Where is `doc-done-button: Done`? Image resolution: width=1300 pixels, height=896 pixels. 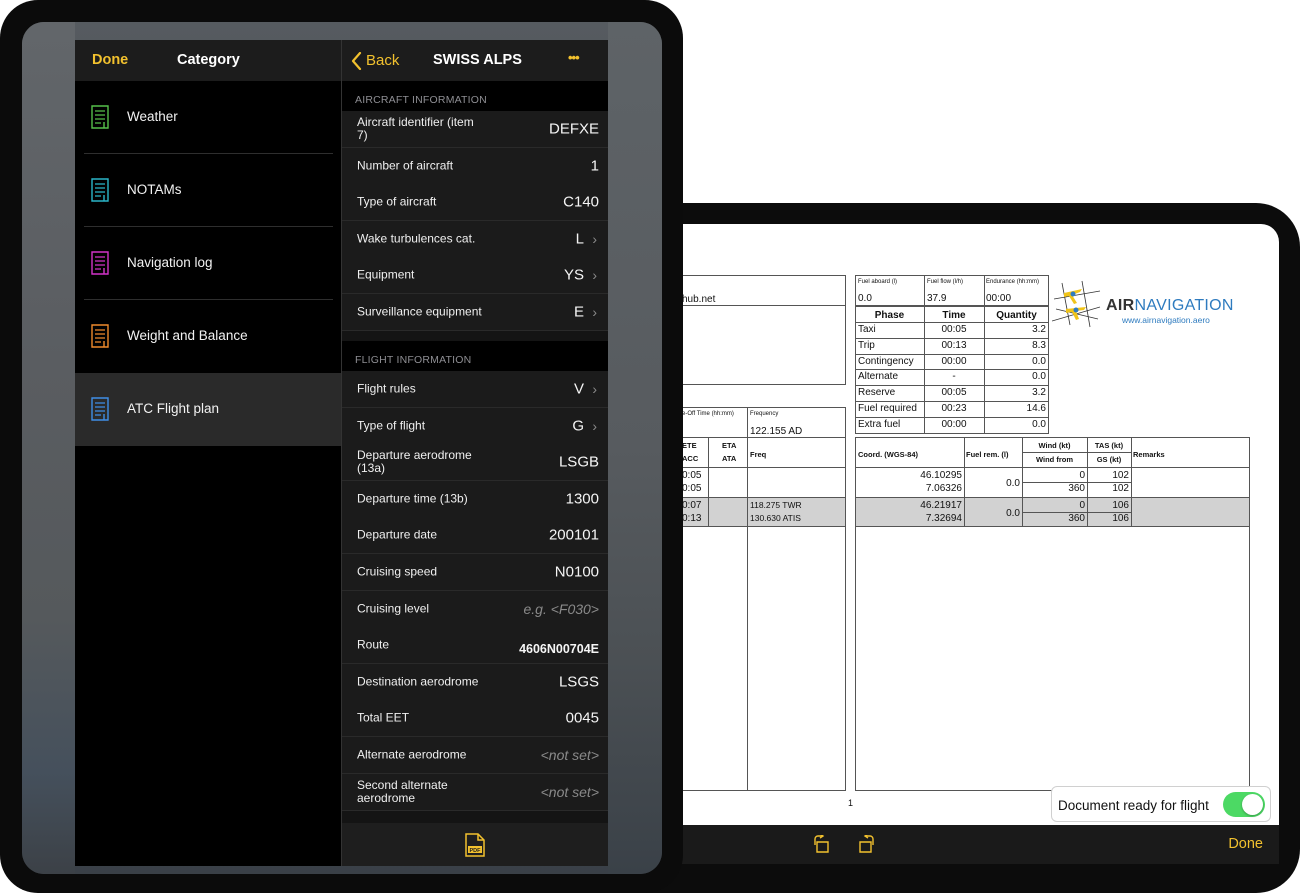 doc-done-button: Done is located at coordinates (1245, 844).